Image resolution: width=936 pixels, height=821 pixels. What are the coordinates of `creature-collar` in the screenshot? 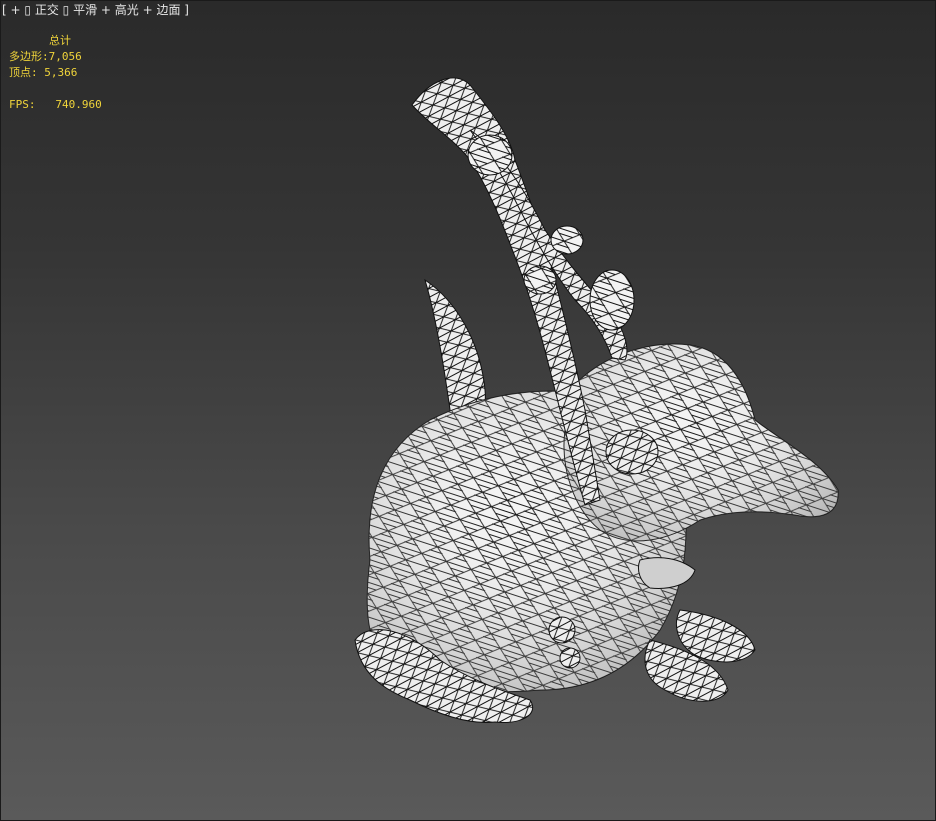 It's located at (666, 573).